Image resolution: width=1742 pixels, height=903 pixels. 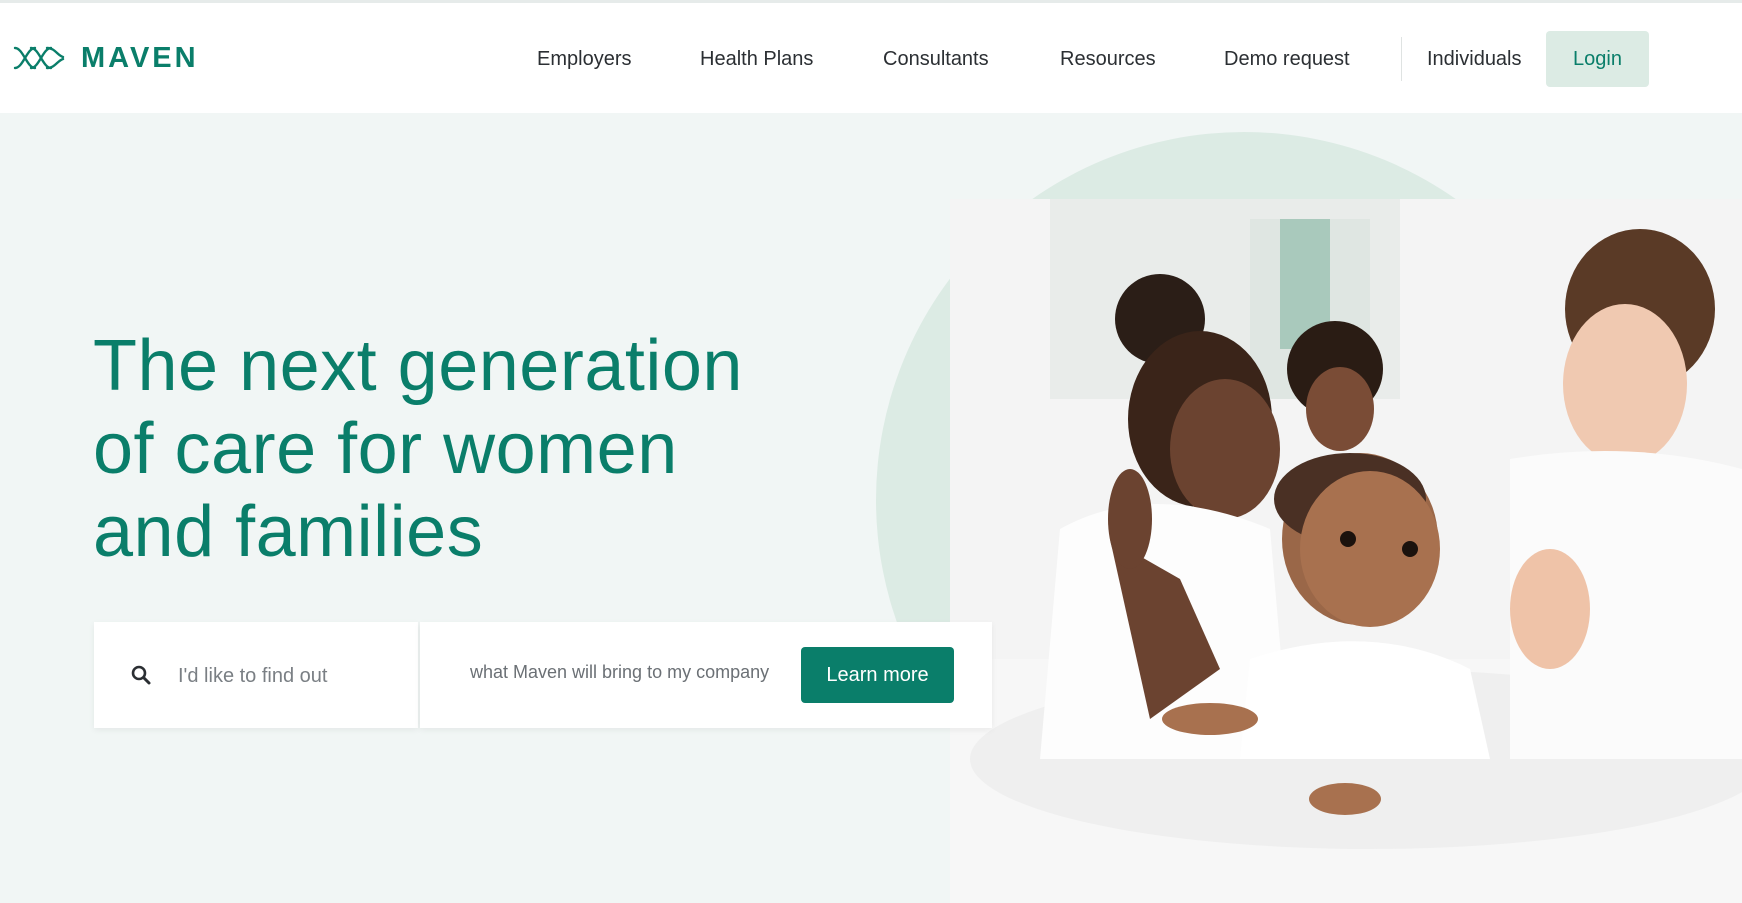 I want to click on search-input, so click(x=288, y=676).